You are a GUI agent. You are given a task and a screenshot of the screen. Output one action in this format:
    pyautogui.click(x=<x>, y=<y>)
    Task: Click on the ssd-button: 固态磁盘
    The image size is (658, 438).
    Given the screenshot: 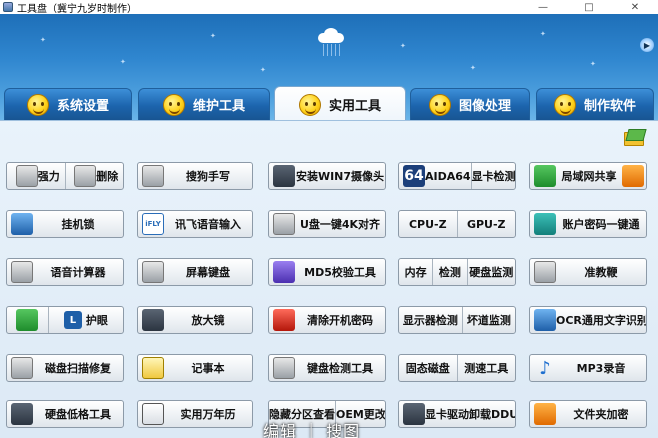 What is the action you would take?
    pyautogui.click(x=428, y=368)
    